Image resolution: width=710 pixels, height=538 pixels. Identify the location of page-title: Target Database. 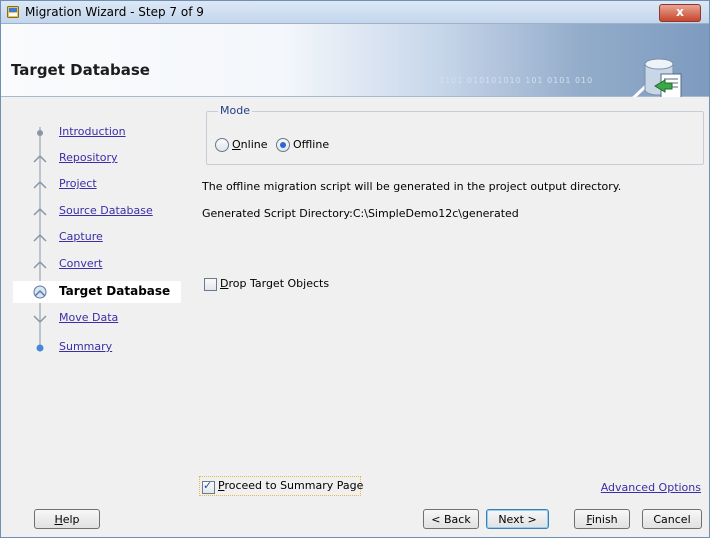
(80, 70).